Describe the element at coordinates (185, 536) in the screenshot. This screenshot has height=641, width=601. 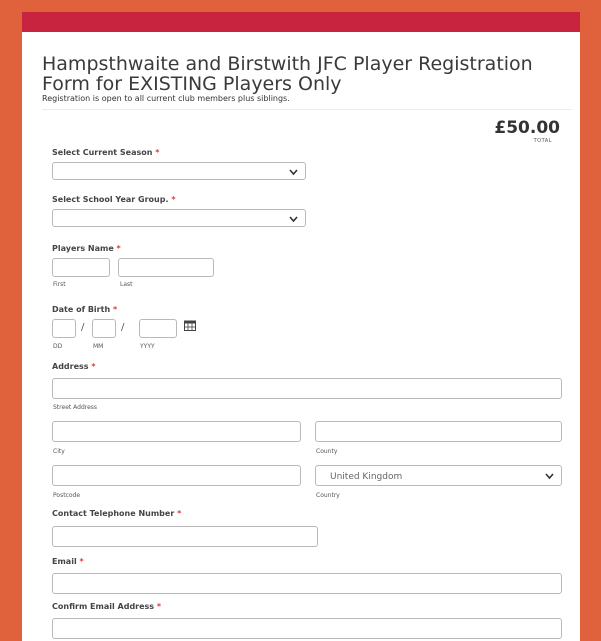
I see `phone-input` at that location.